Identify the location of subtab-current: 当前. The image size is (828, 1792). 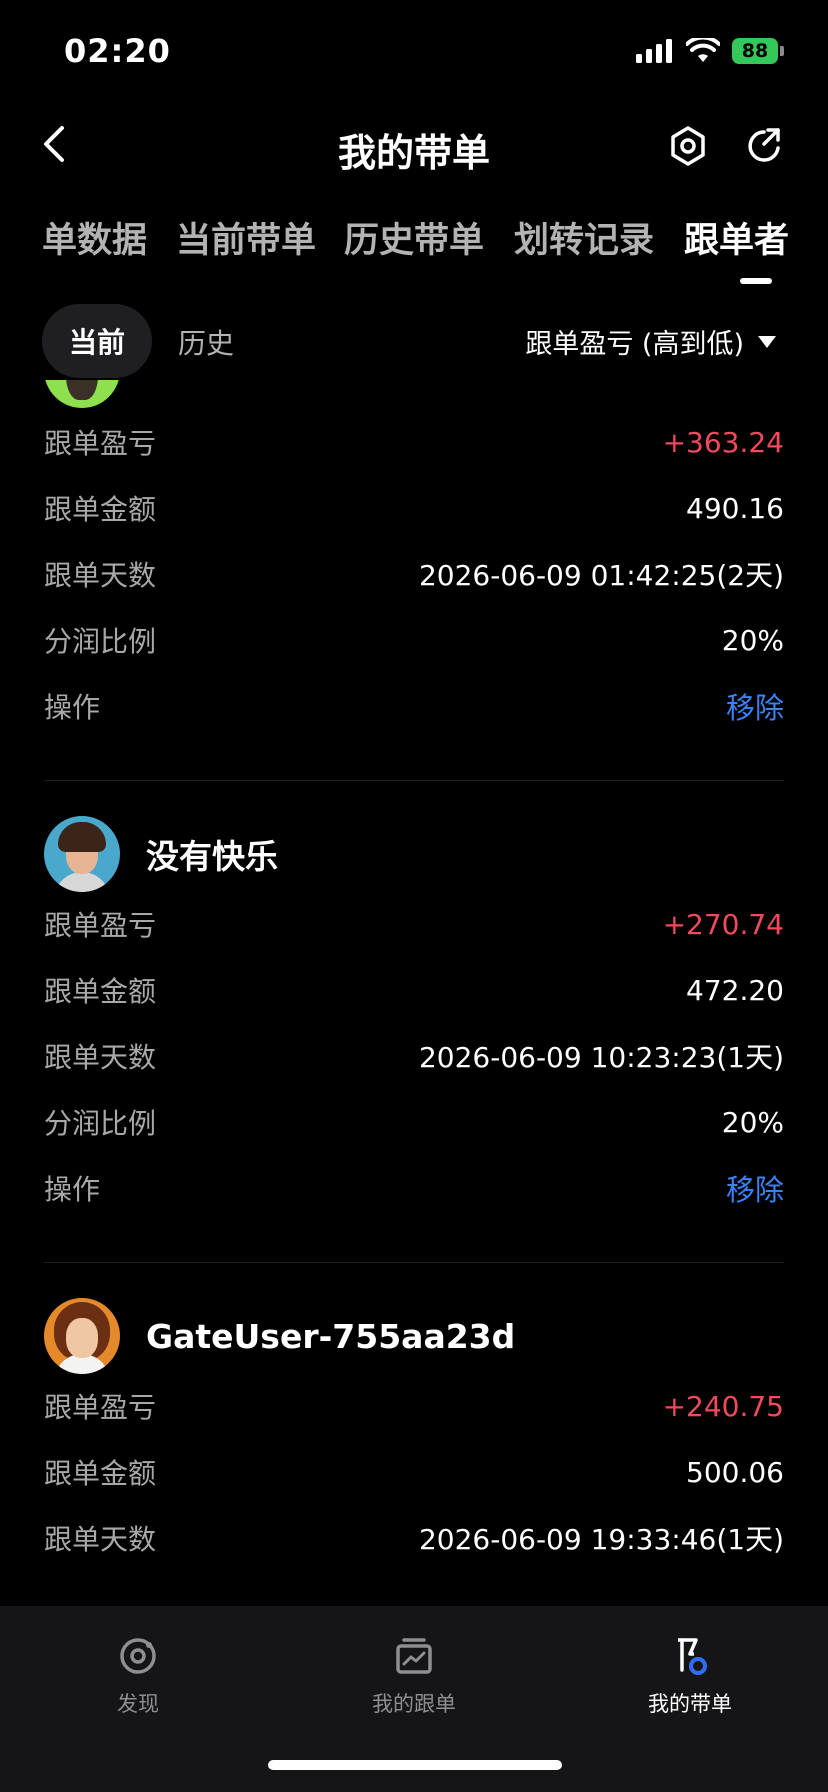
(97, 341).